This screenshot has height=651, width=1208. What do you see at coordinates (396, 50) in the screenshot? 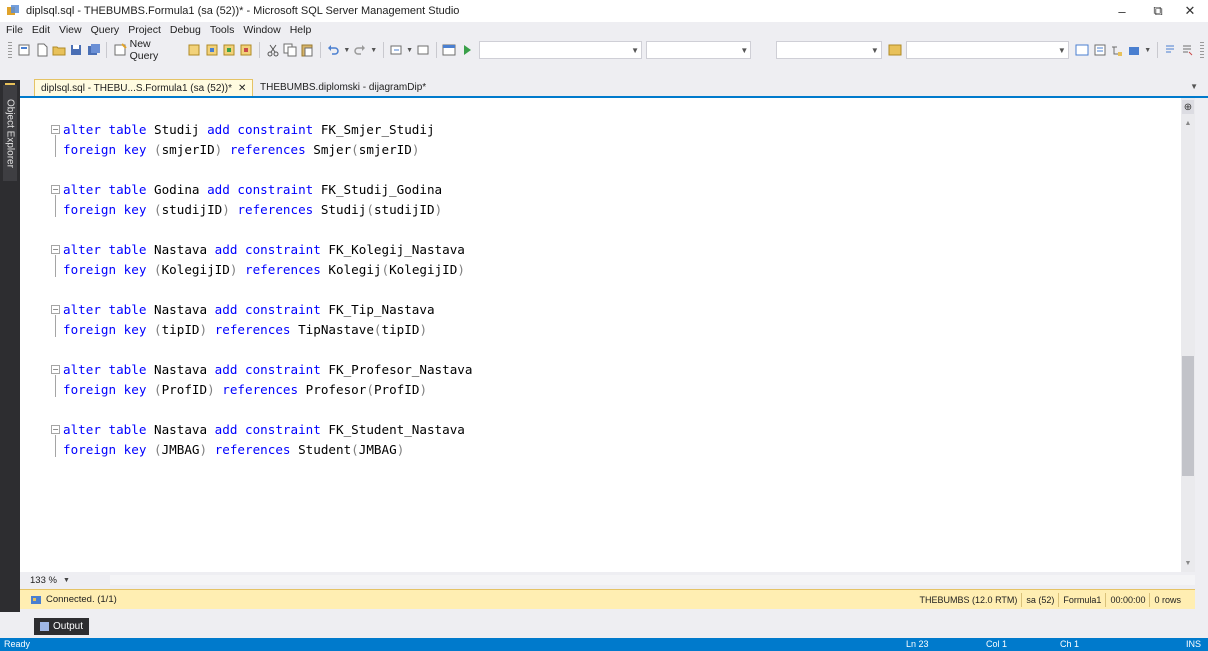
I see `navigate-backward-icon` at bounding box center [396, 50].